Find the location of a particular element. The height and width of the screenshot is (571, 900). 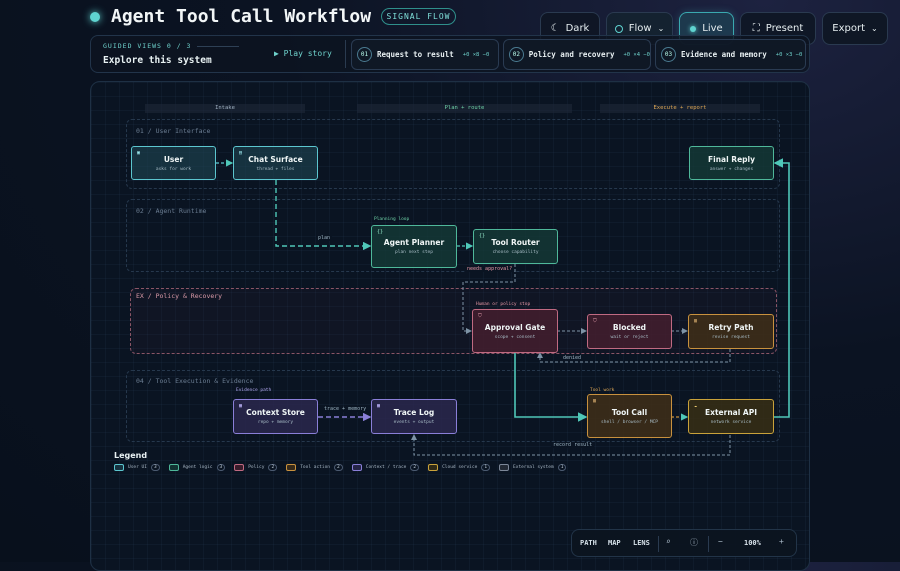

zoom-out-button: − is located at coordinates (720, 541).